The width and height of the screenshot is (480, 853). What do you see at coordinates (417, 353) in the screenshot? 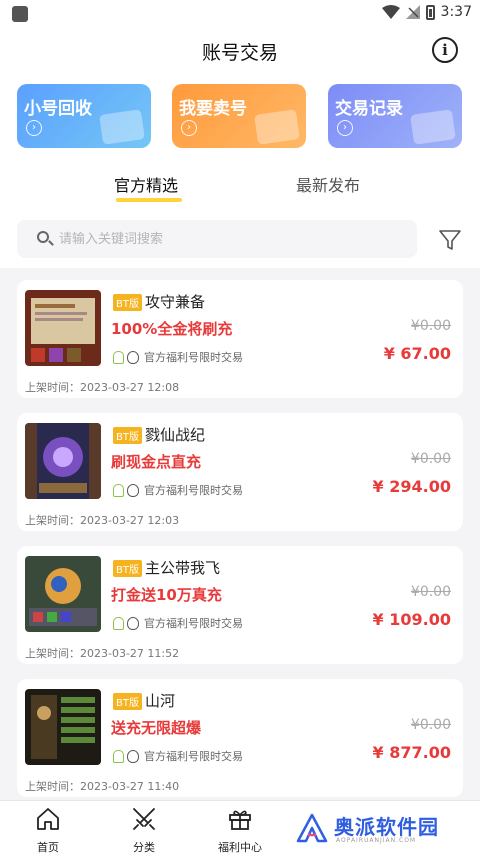
I see `price: ¥ 67.00` at bounding box center [417, 353].